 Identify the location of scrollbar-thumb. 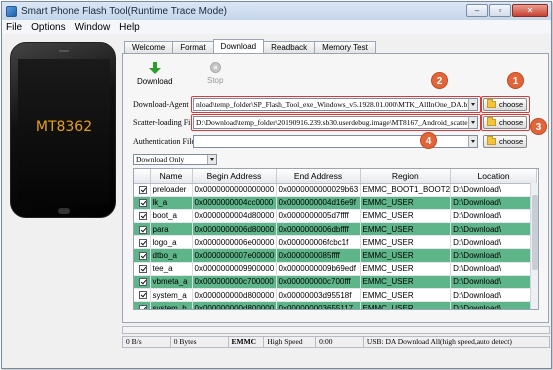
(535, 232).